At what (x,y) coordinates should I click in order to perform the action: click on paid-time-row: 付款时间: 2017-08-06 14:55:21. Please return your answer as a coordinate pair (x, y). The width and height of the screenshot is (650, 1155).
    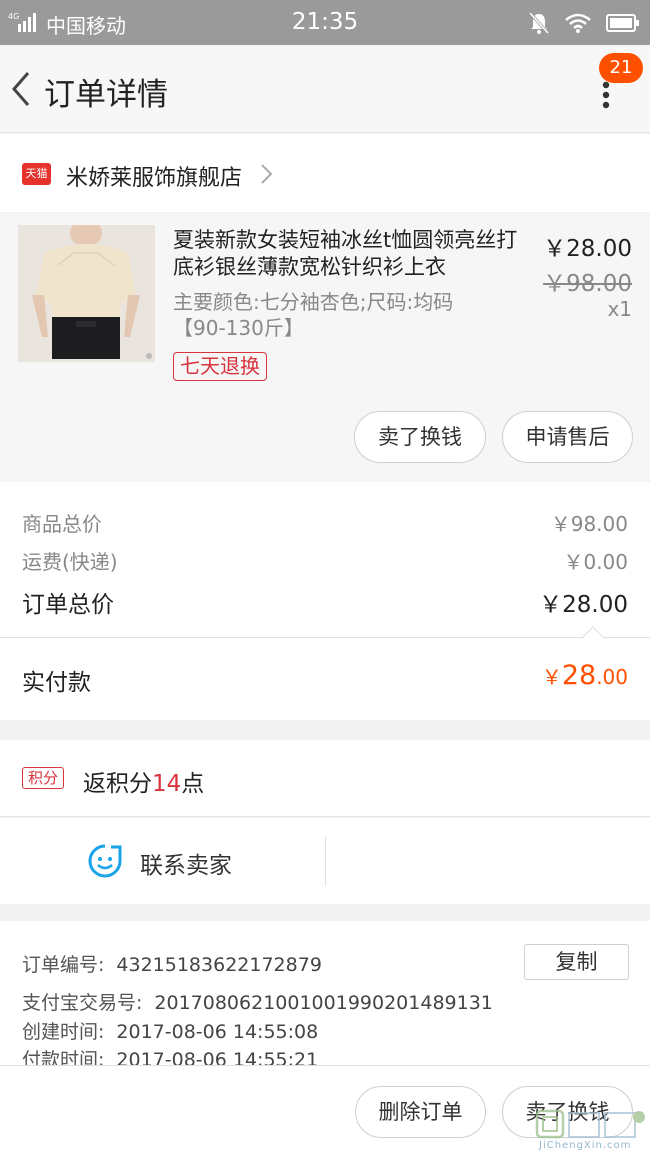
    Looking at the image, I should click on (170, 1055).